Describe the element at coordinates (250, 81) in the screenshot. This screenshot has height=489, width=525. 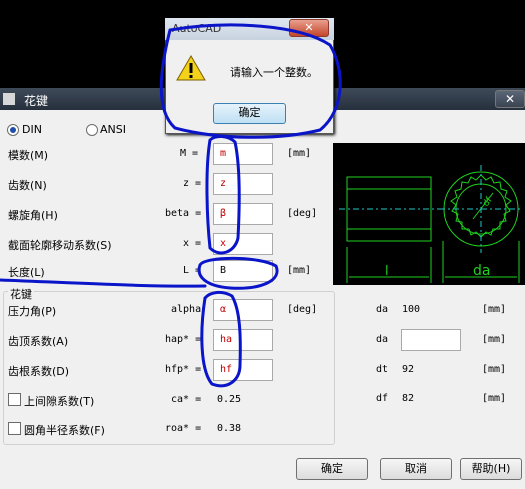
I see `annotation-alert-circle` at that location.